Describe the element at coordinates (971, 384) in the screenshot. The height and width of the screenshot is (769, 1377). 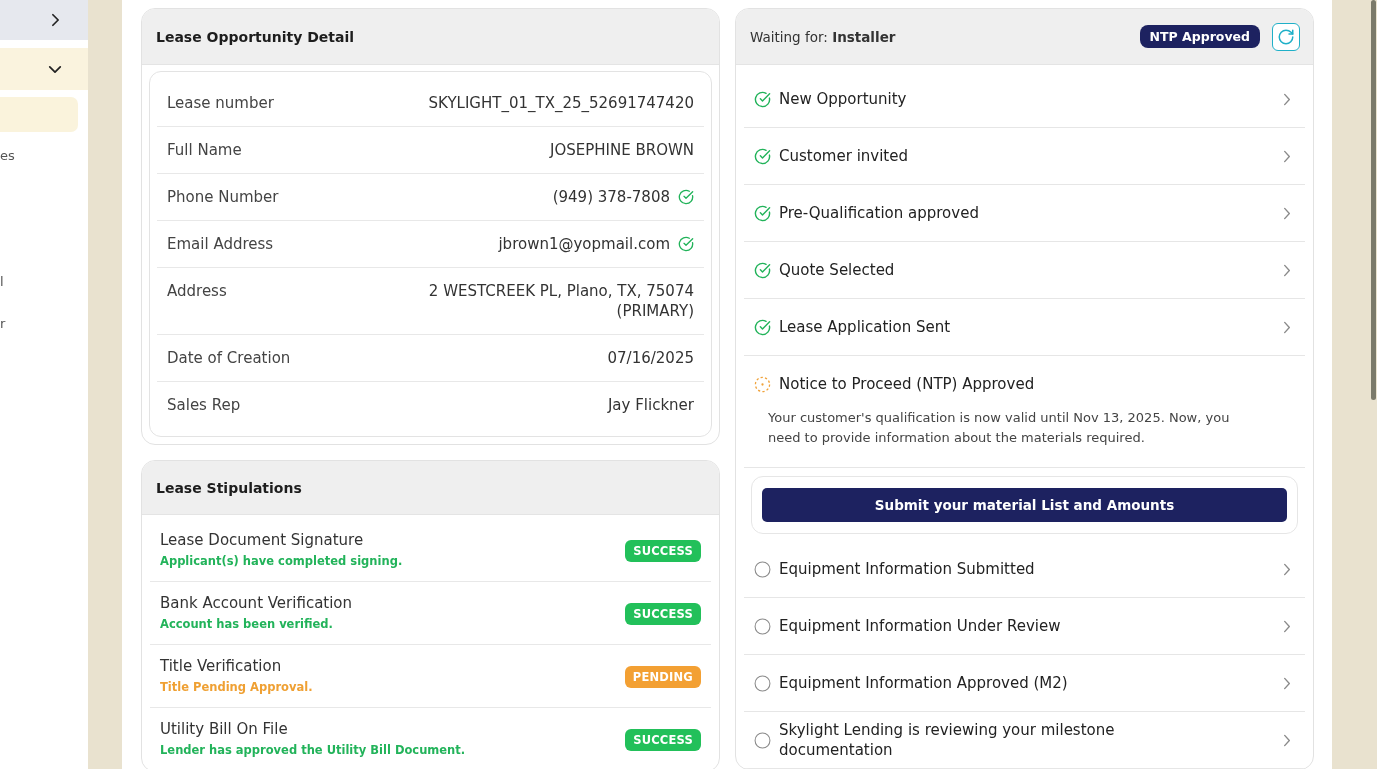
I see `step-label: Notice to Proceed (NTP) Approved` at that location.